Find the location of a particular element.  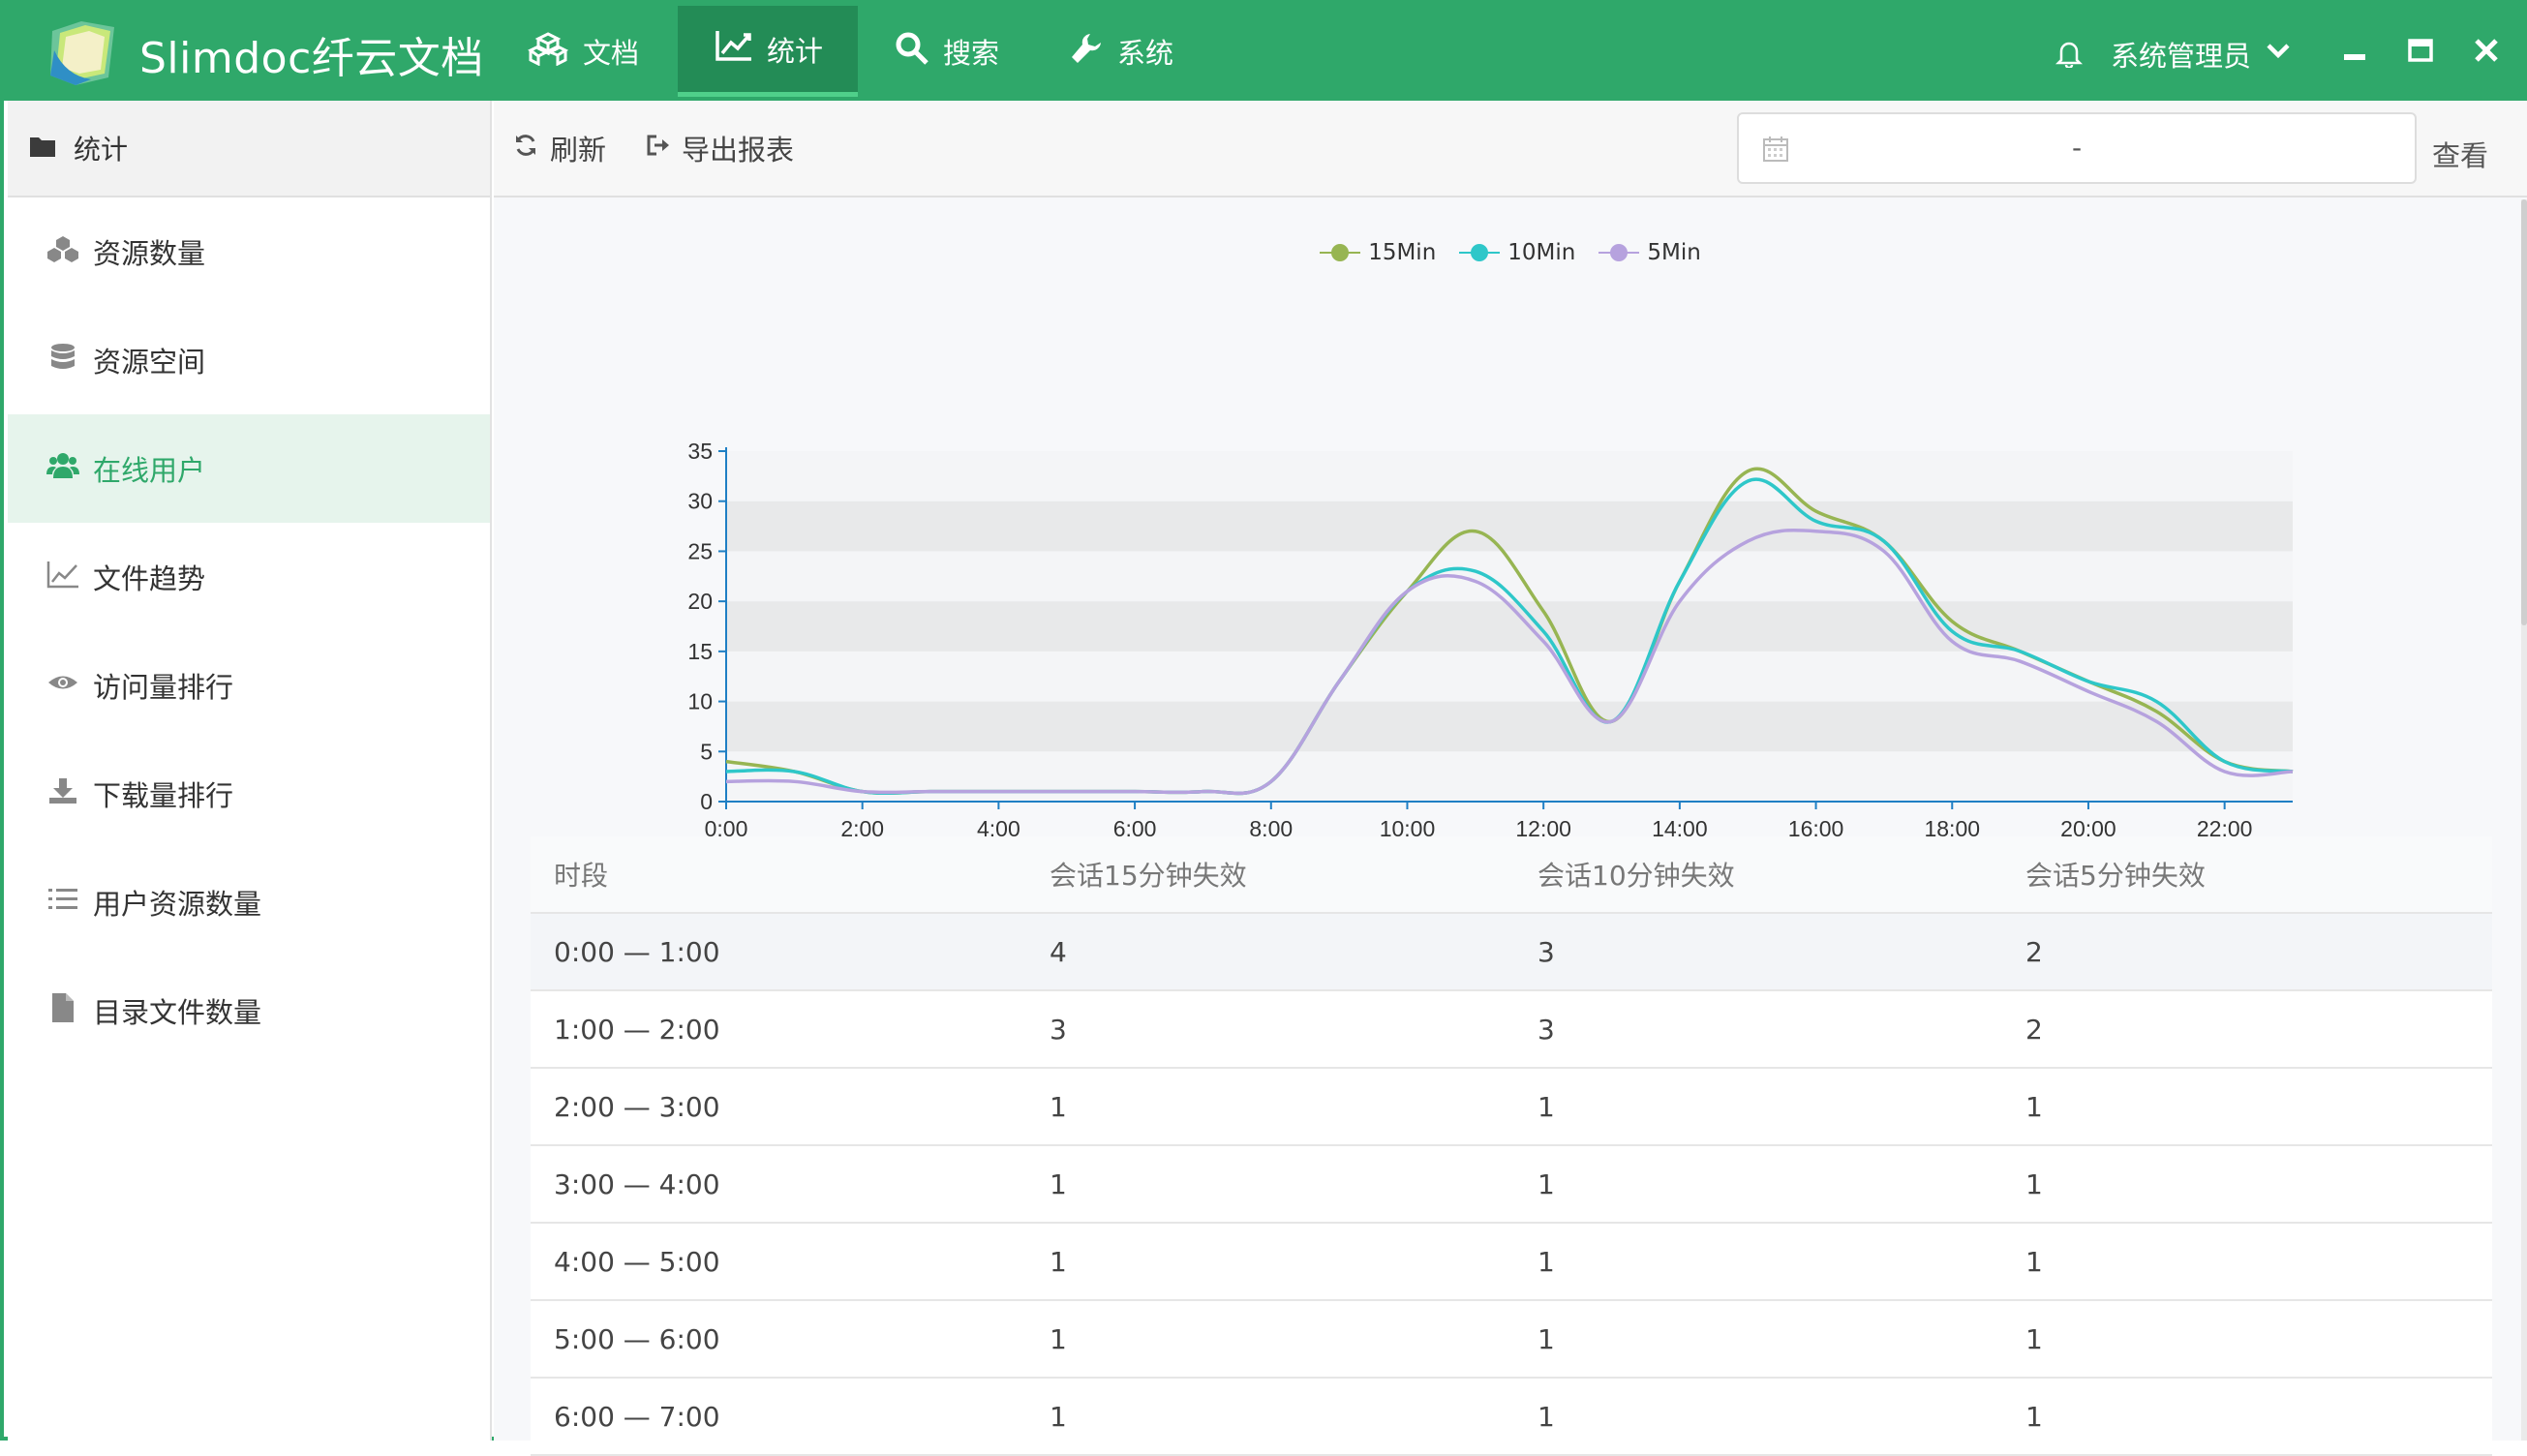

sidebar-item-visit-rank: 访问量排行 is located at coordinates (249, 685).